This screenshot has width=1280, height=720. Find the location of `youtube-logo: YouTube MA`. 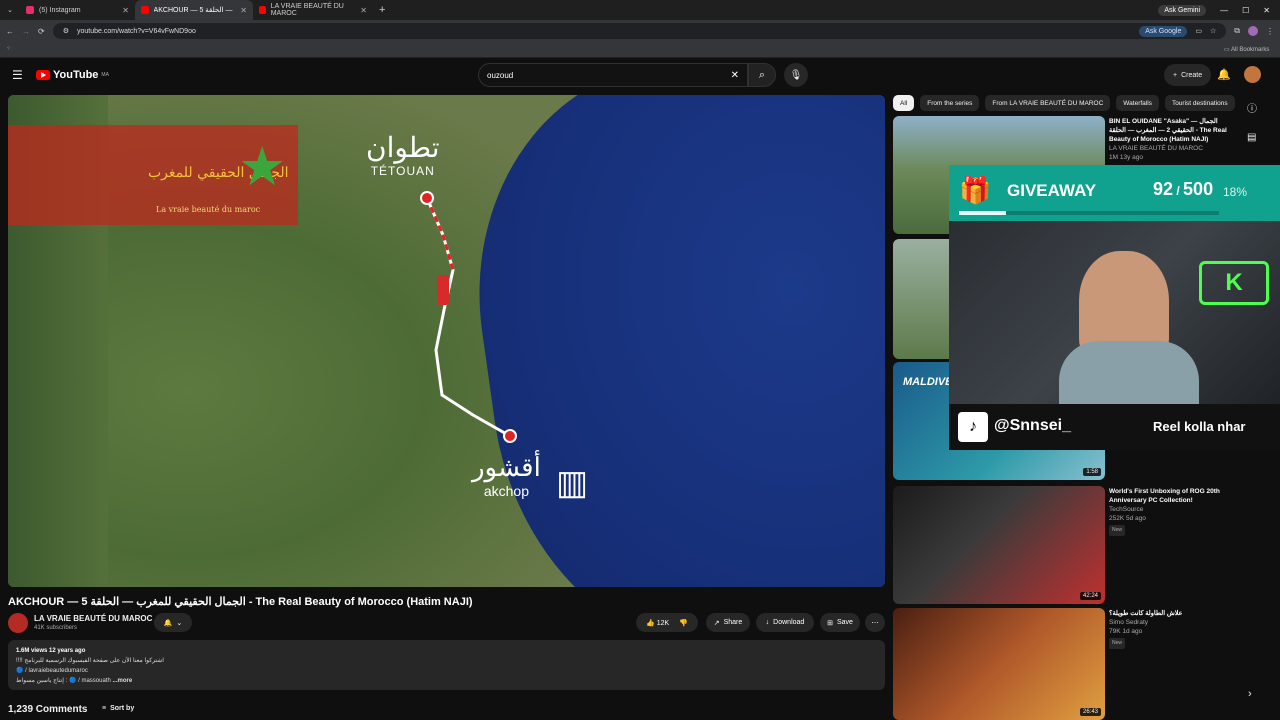

youtube-logo: YouTube MA is located at coordinates (72, 75).